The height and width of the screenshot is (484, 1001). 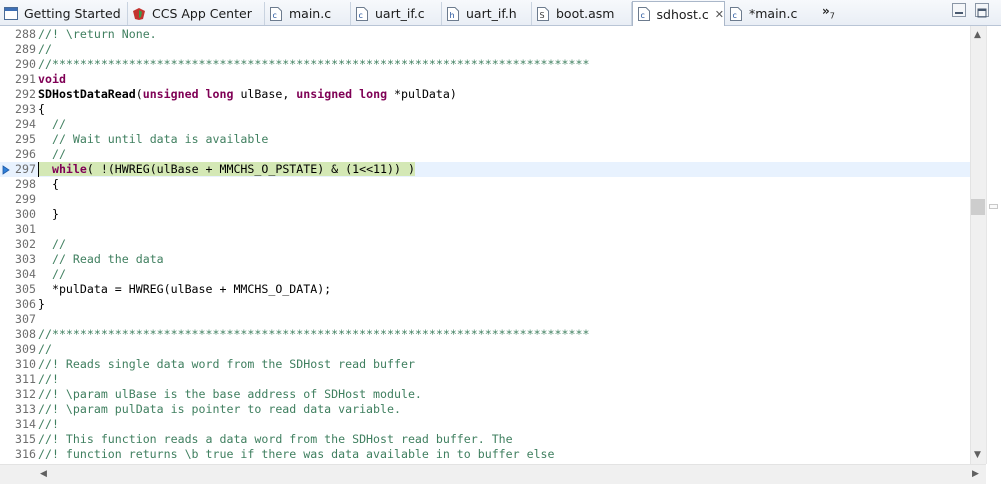 I want to click on maximize-button, so click(x=982, y=10).